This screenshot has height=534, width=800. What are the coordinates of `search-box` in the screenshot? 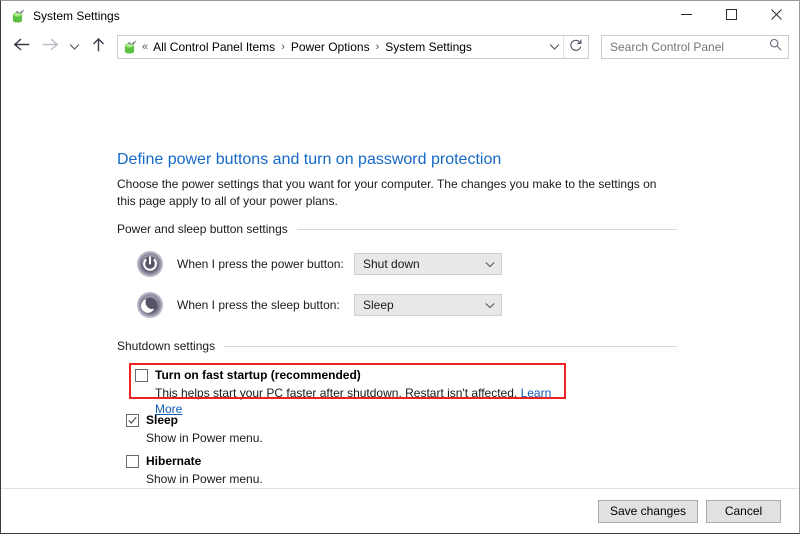 It's located at (695, 47).